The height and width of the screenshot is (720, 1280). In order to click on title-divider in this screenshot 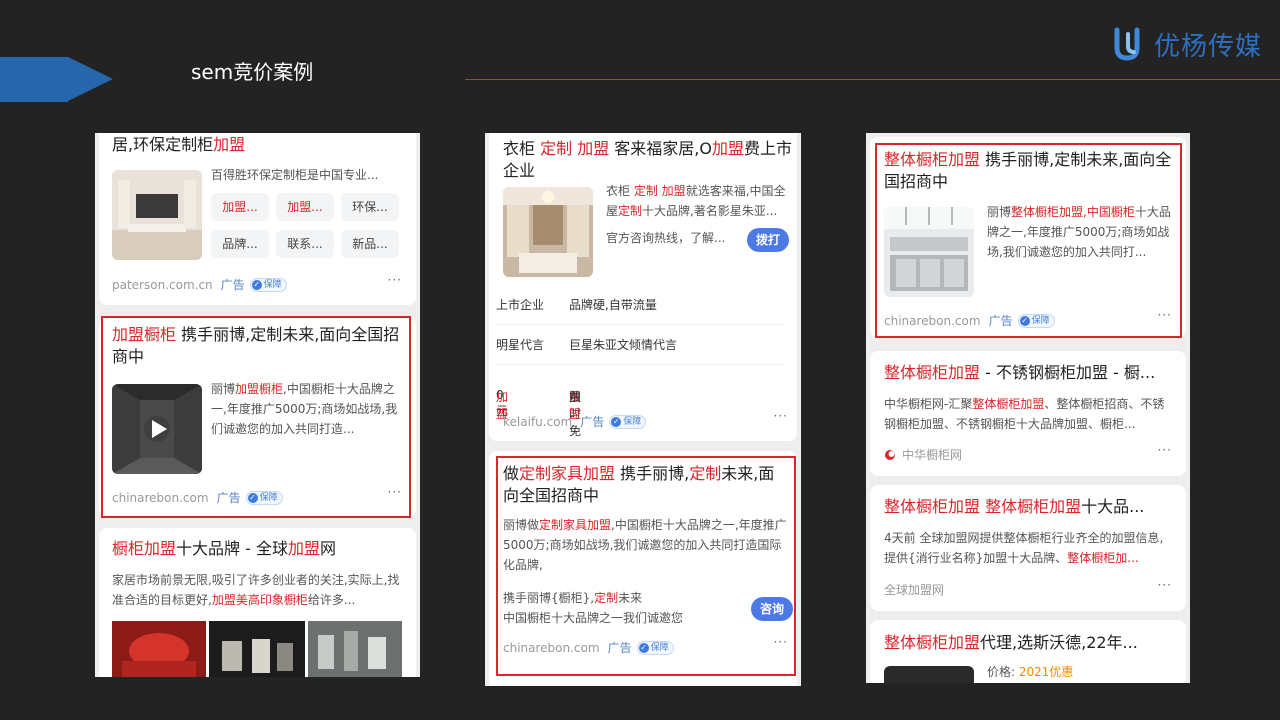, I will do `click(872, 79)`.